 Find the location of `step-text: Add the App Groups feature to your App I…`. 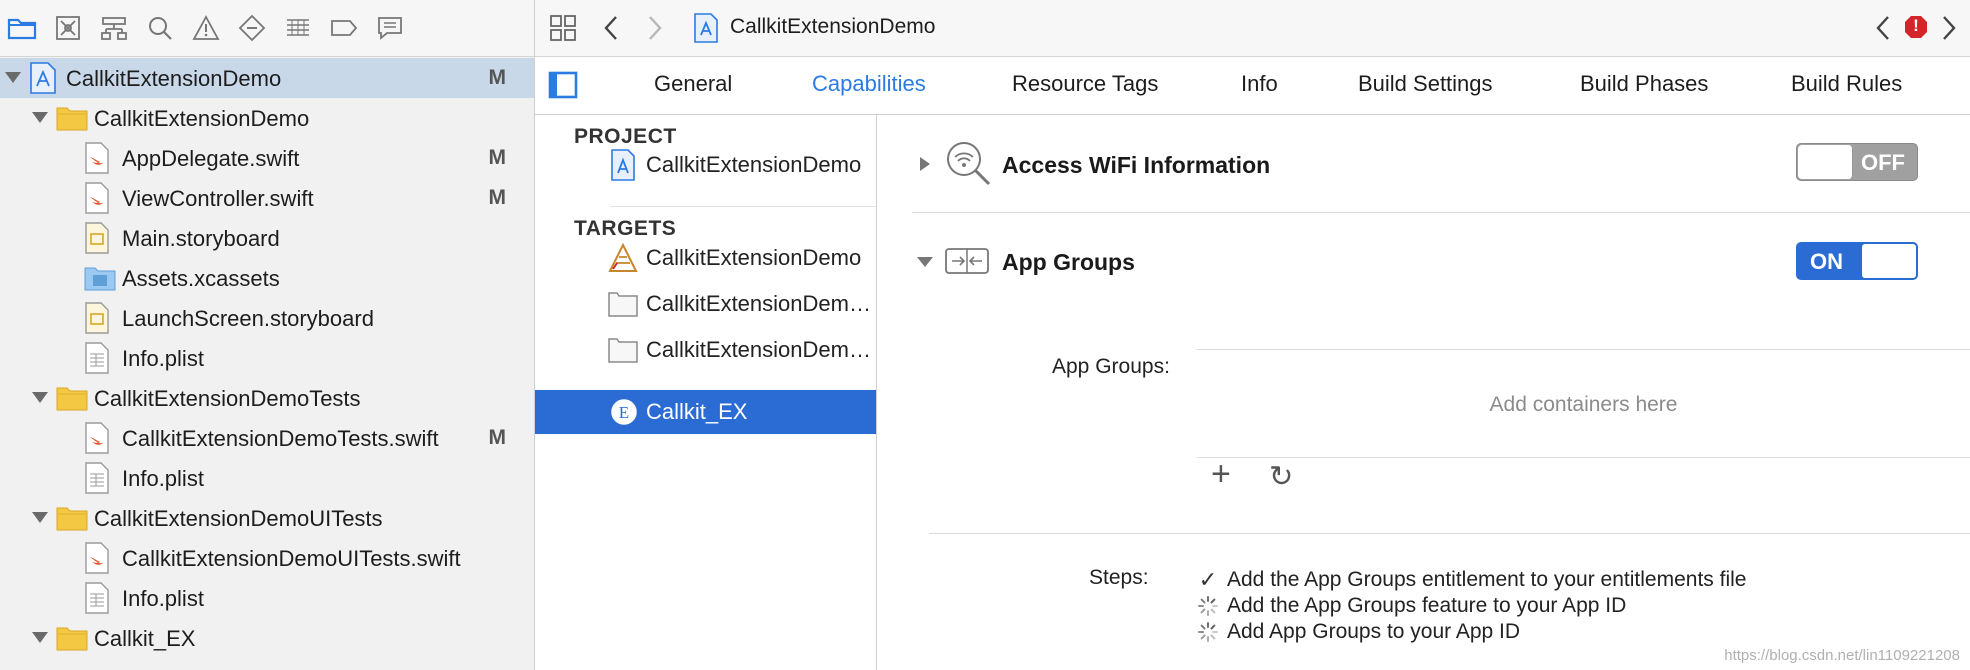

step-text: Add the App Groups feature to your App I… is located at coordinates (1427, 605).